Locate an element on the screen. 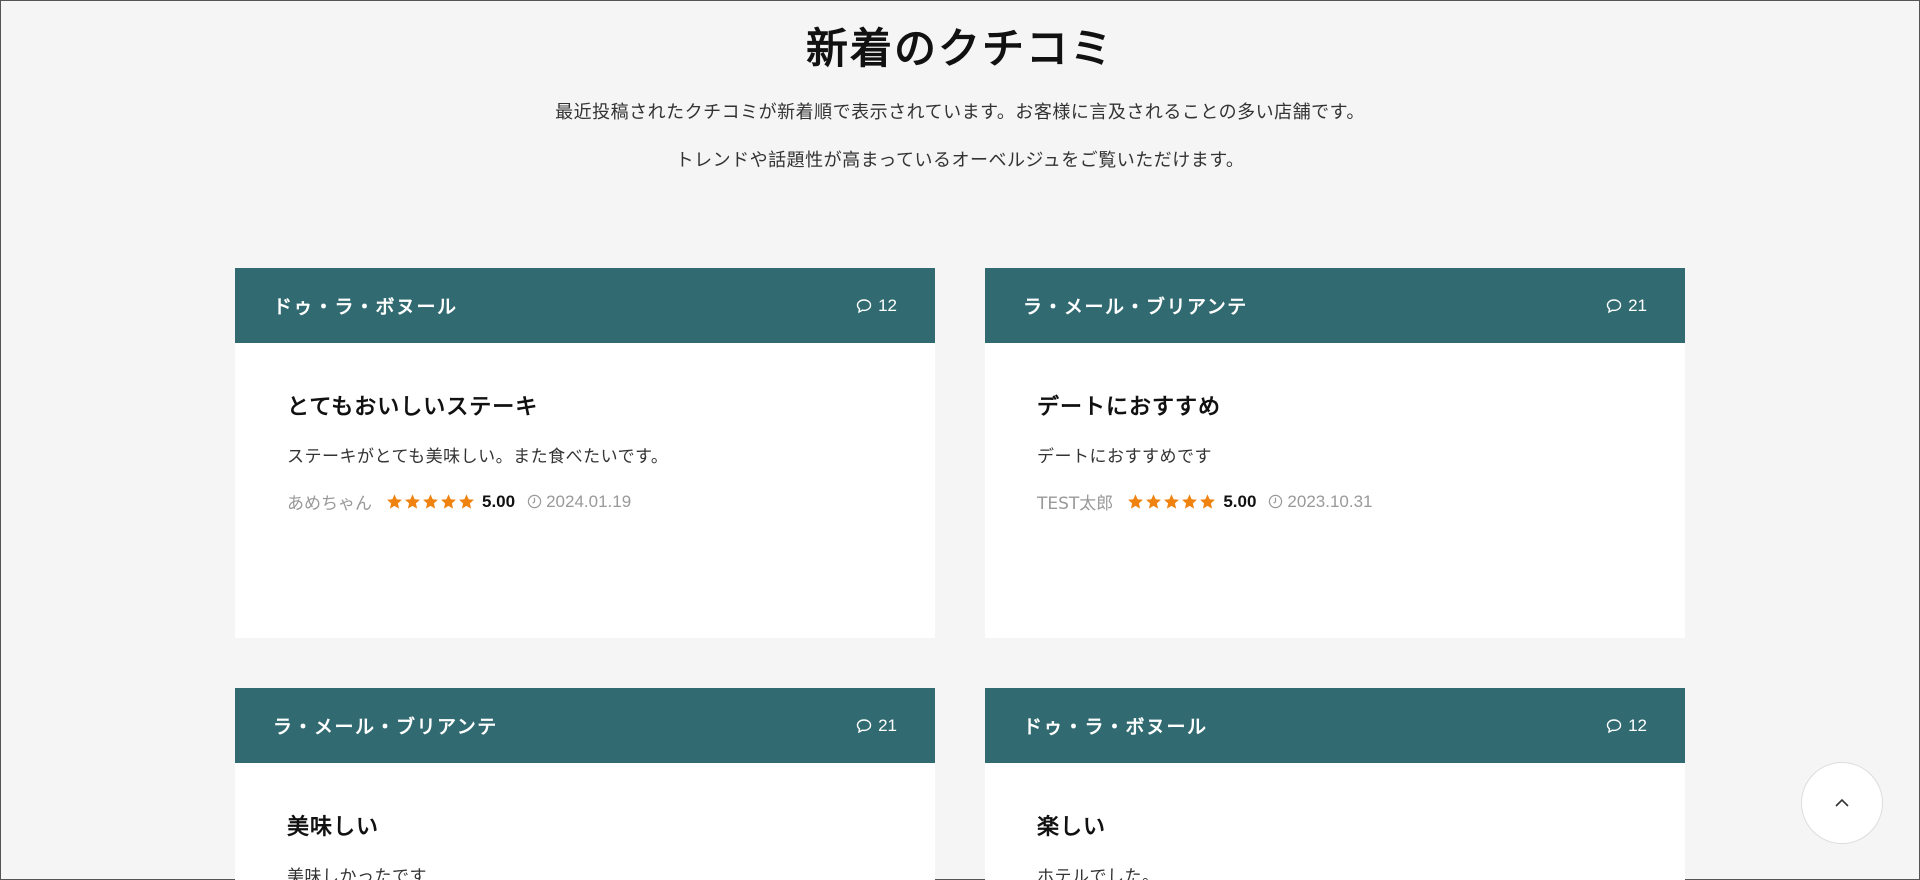 The height and width of the screenshot is (880, 1920). chevron-up-icon is located at coordinates (1842, 802).